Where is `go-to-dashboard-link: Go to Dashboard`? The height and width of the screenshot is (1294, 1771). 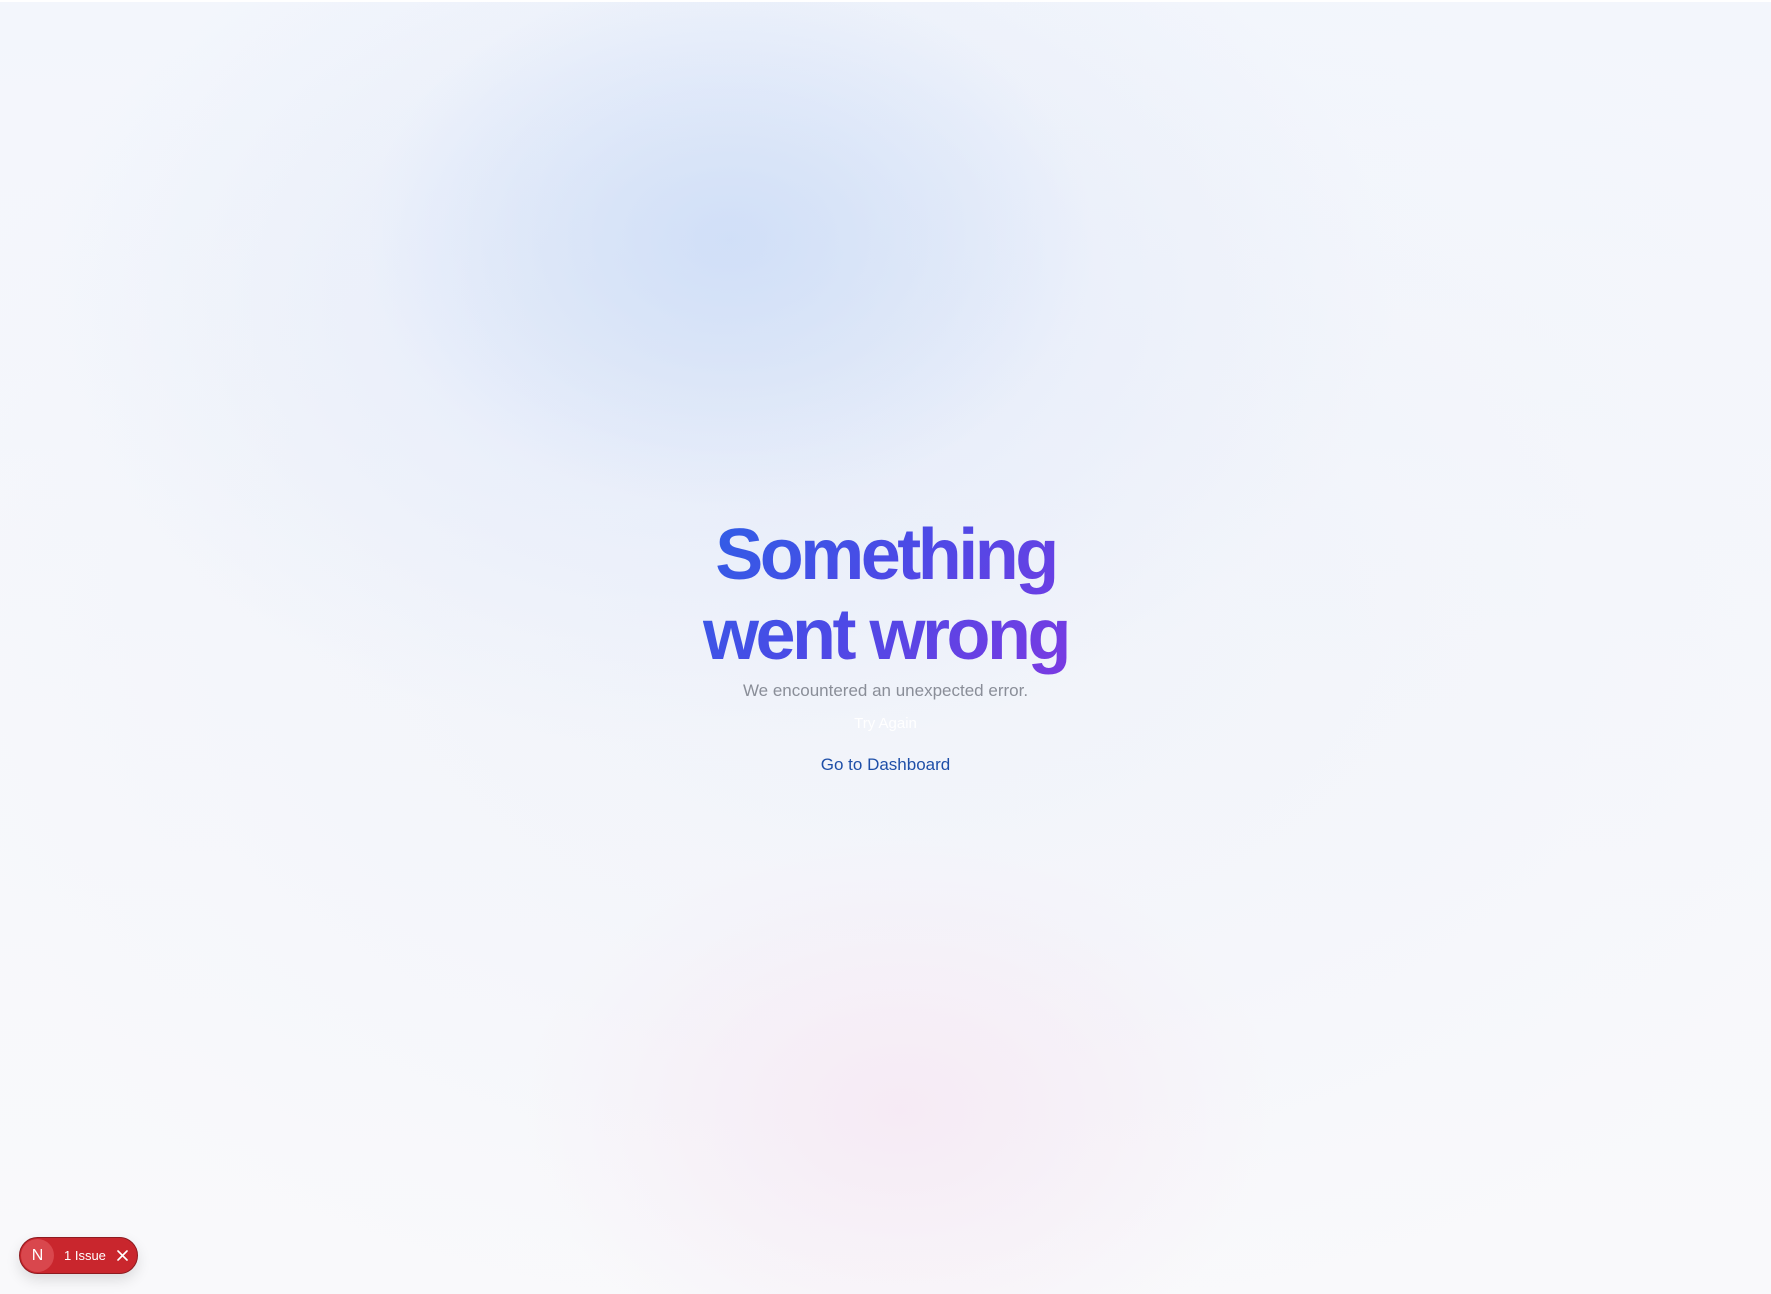
go-to-dashboard-link: Go to Dashboard is located at coordinates (885, 765).